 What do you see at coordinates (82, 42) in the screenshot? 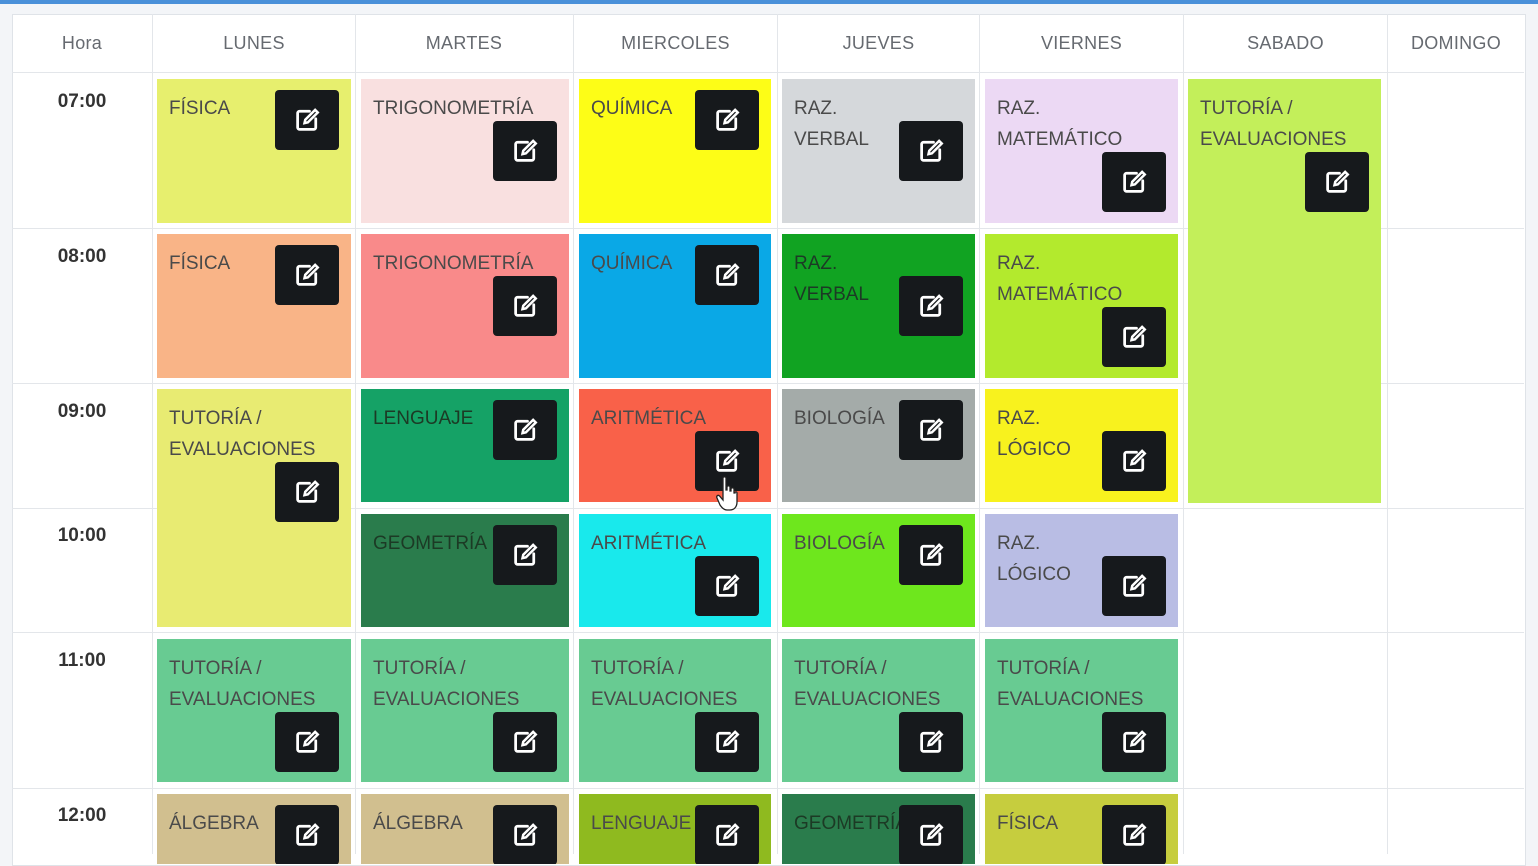
I see `header-hora: Hora` at bounding box center [82, 42].